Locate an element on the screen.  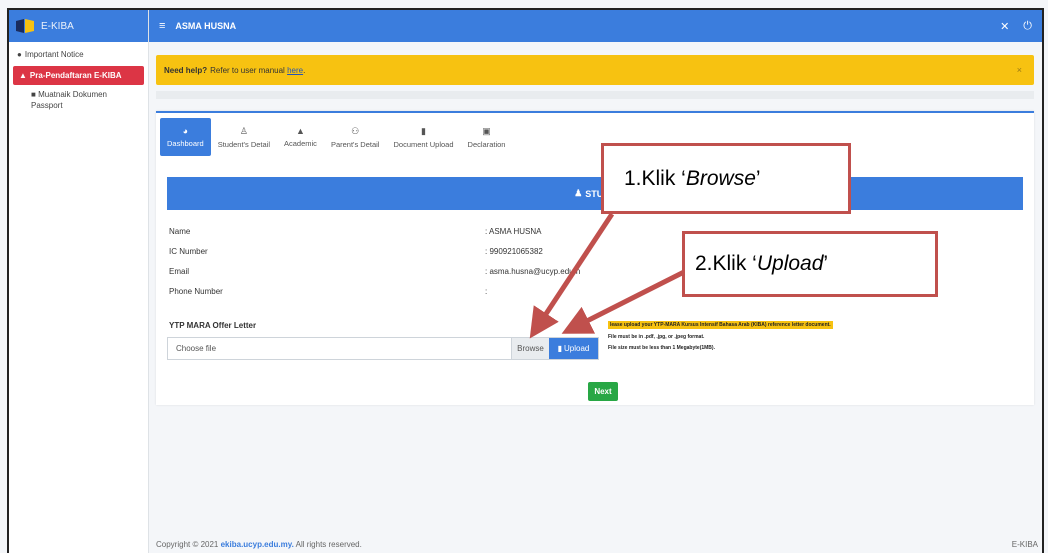
info-row-phone: Phone Number : is located at coordinates (389, 297).